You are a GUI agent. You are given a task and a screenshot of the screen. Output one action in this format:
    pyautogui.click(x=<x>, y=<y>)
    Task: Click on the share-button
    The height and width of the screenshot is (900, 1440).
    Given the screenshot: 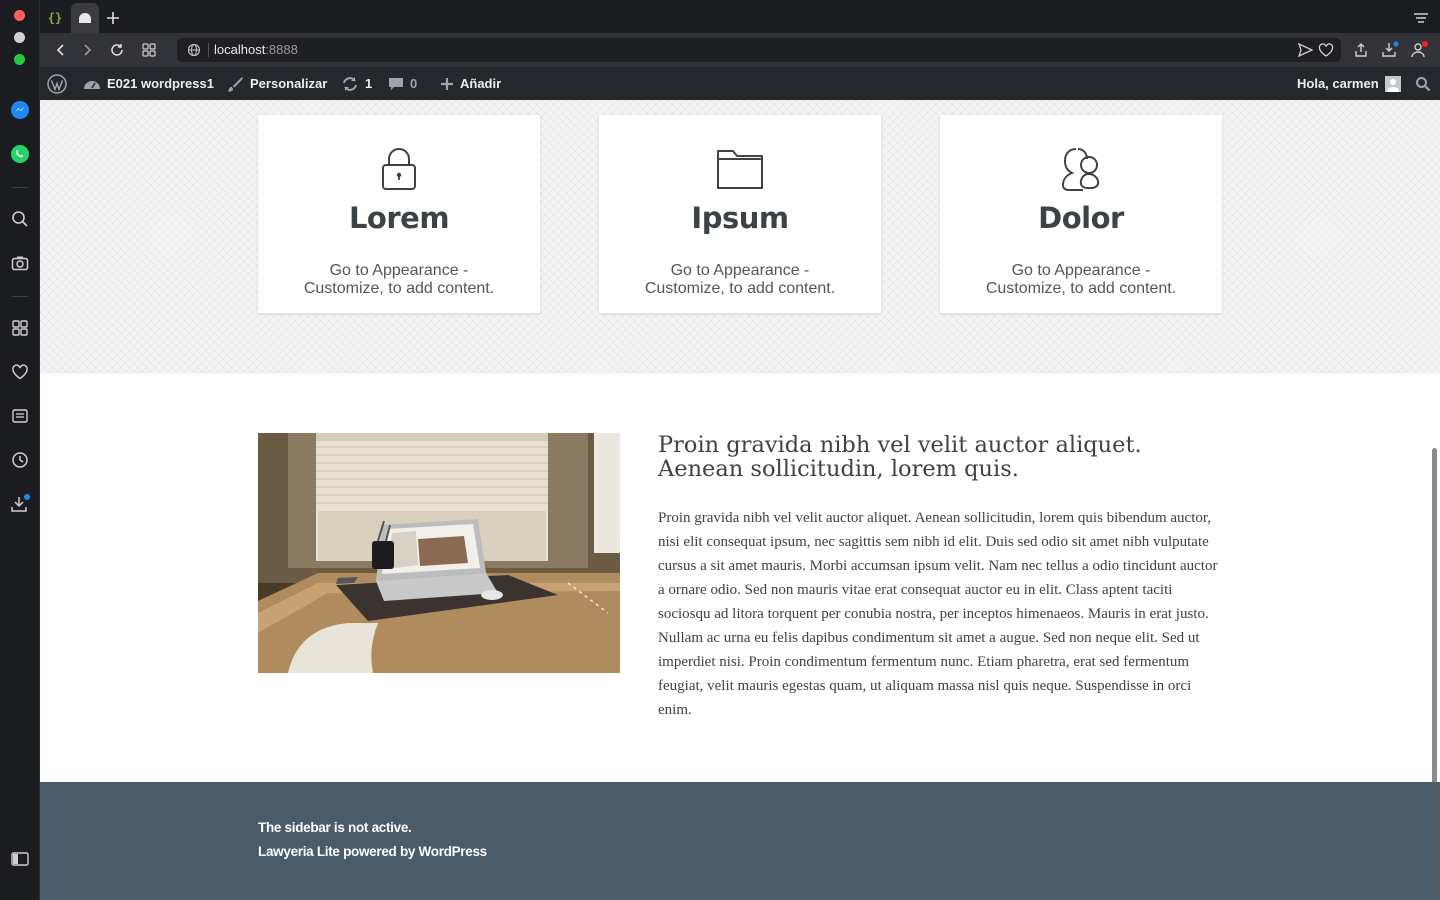 What is the action you would take?
    pyautogui.click(x=1361, y=50)
    